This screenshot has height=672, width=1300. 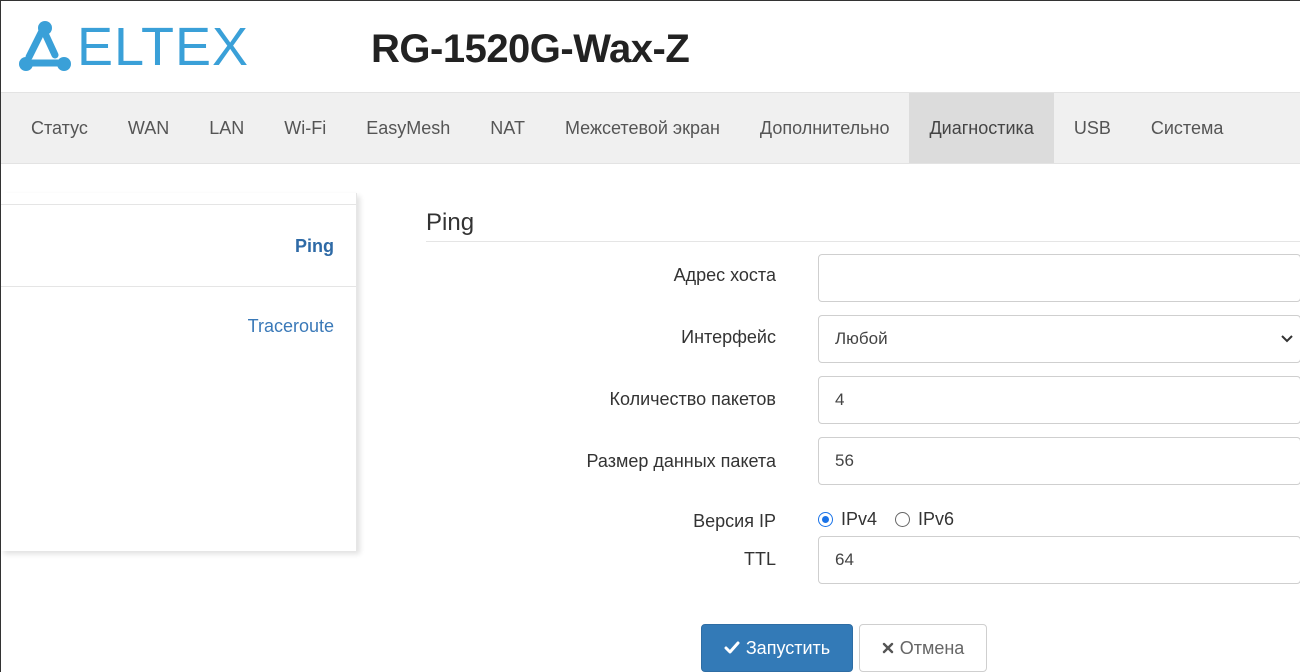 I want to click on nav-item-advanced: Дополнительно, so click(x=825, y=128).